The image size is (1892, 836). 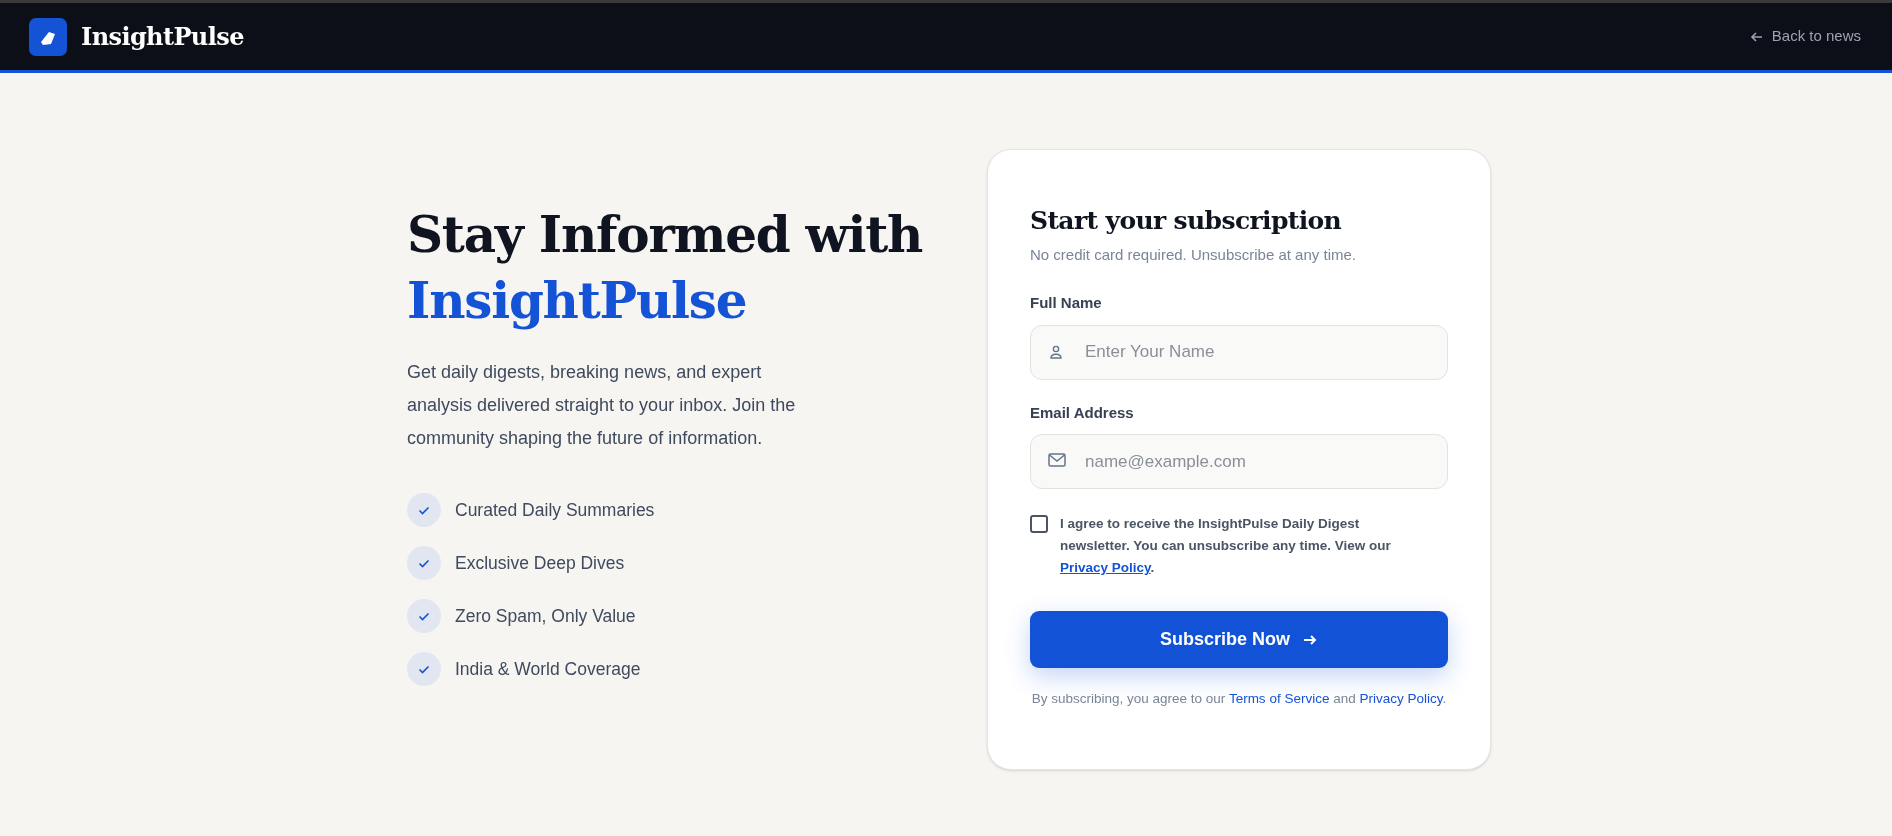 I want to click on form-title: Start your subscription, so click(x=1186, y=221).